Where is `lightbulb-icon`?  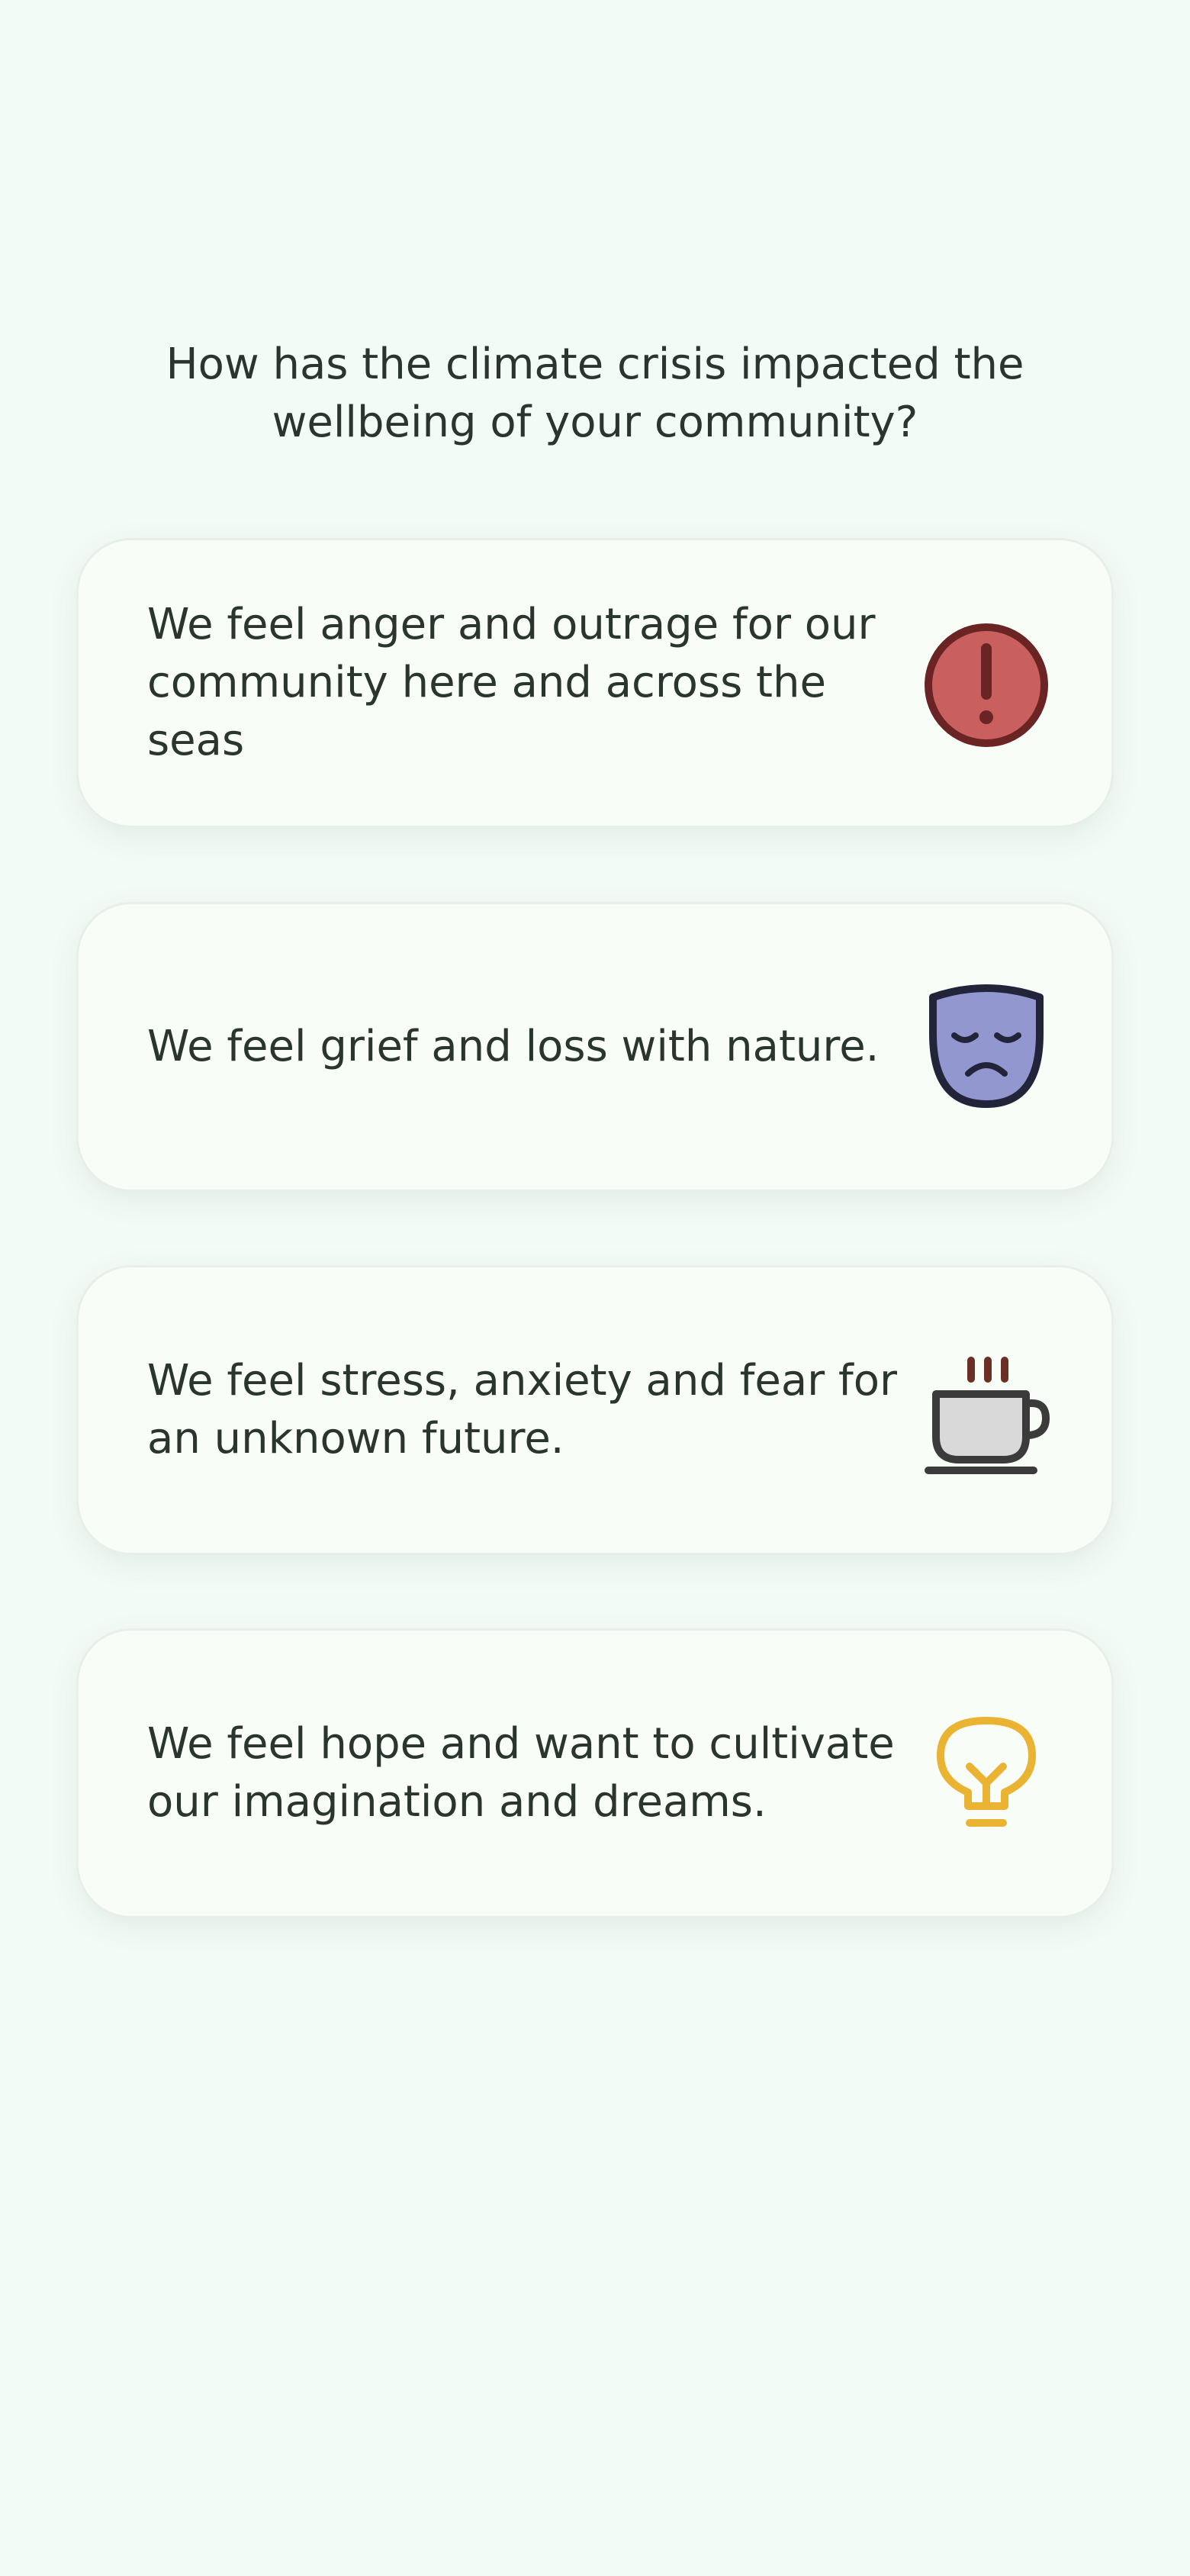
lightbulb-icon is located at coordinates (986, 1775).